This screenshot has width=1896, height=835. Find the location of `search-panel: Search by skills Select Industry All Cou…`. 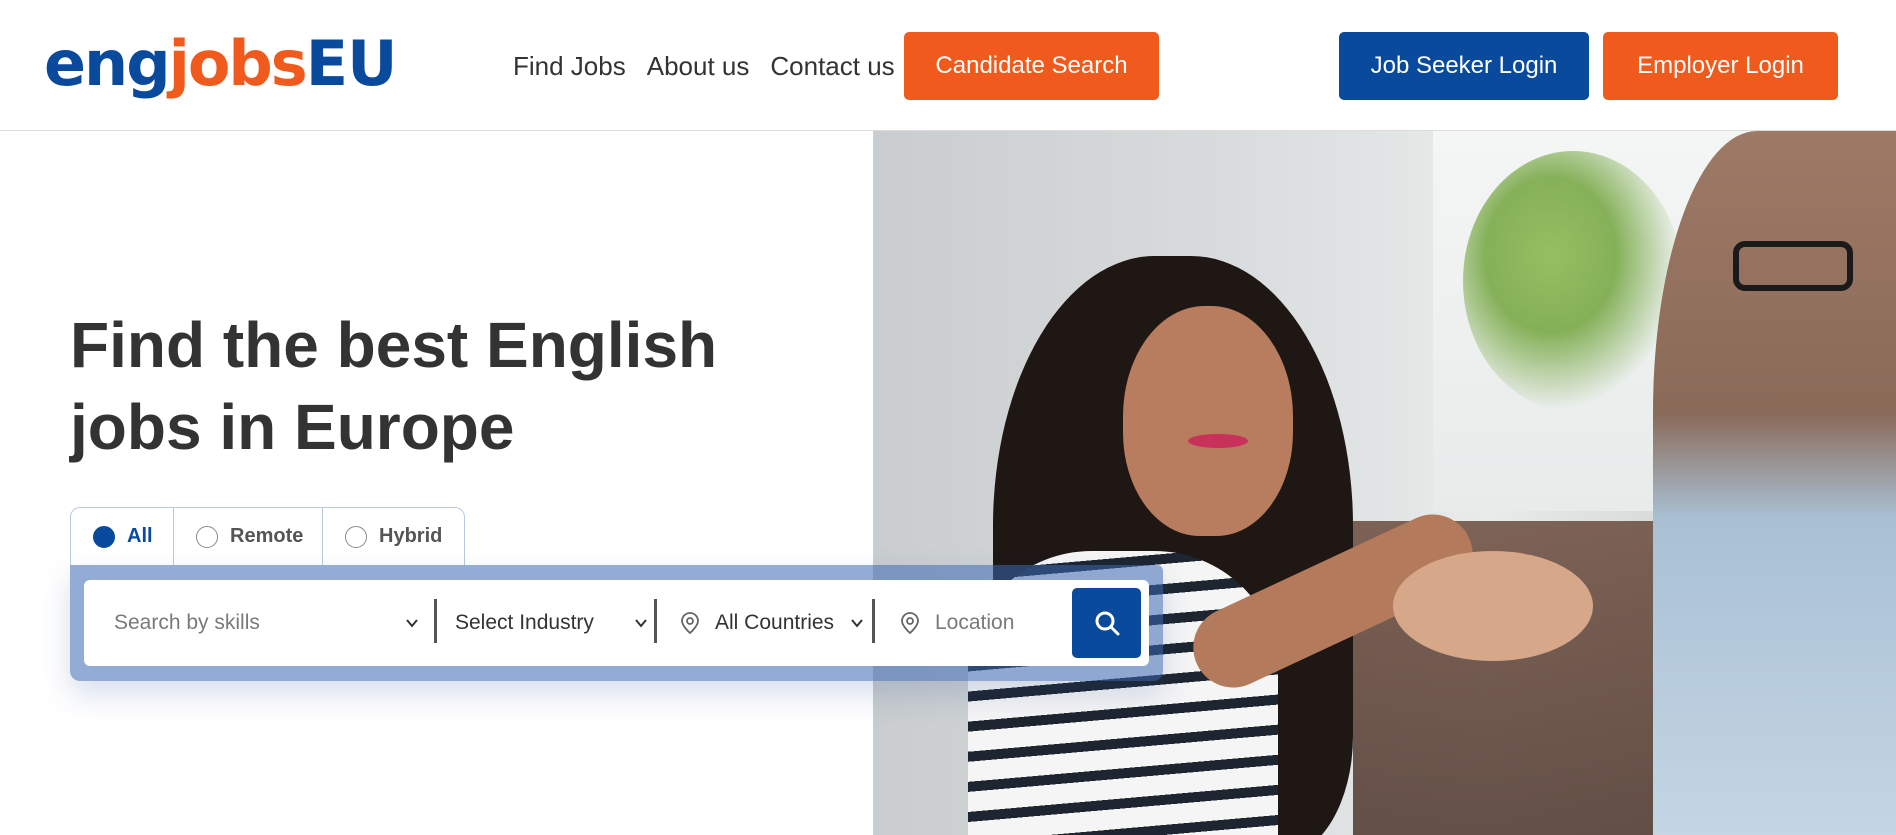

search-panel: Search by skills Select Industry All Cou… is located at coordinates (616, 623).